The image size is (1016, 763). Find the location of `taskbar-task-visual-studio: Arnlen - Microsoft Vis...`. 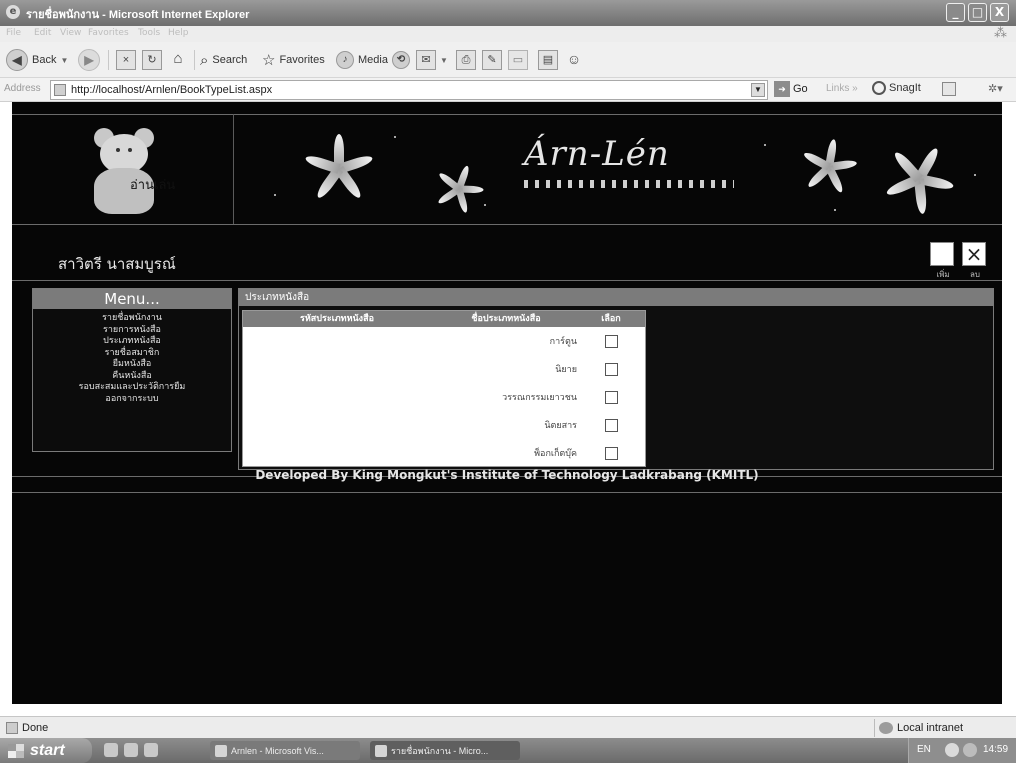

taskbar-task-visual-studio: Arnlen - Microsoft Vis... is located at coordinates (285, 750).